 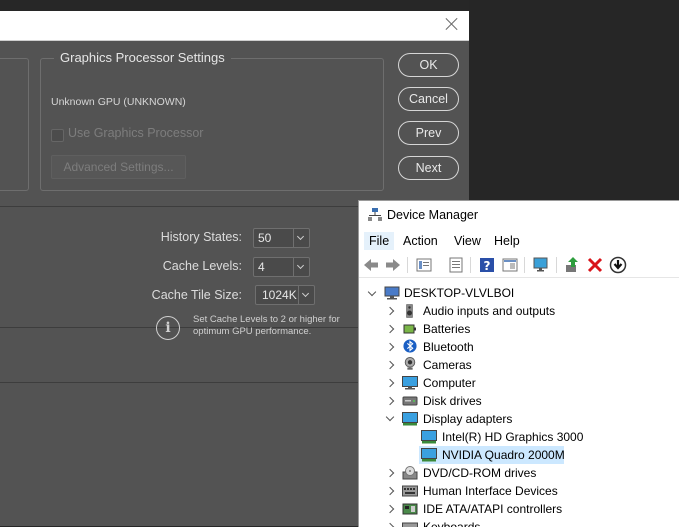 What do you see at coordinates (503, 455) in the screenshot?
I see `tree-item-label: NVIDIA Quadro 2000M` at bounding box center [503, 455].